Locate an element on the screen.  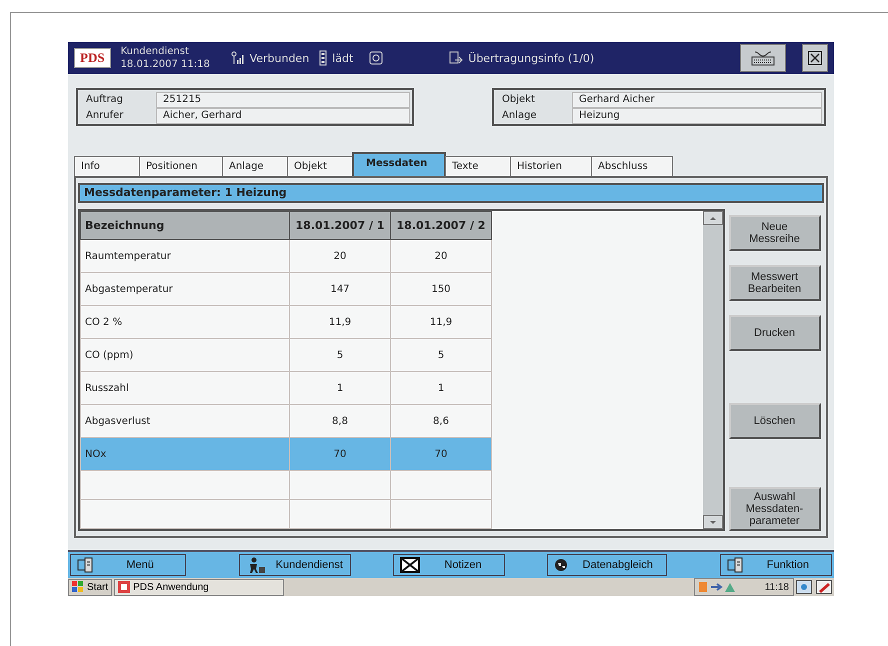
toolbar-button: Menü is located at coordinates (128, 565).